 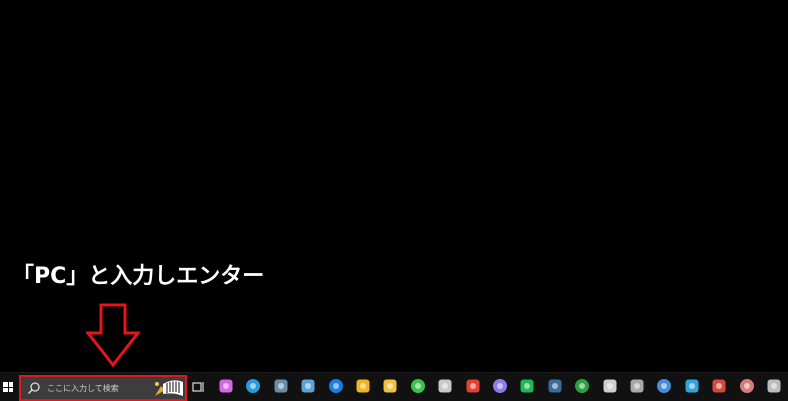 What do you see at coordinates (83, 388) in the screenshot?
I see `search-placeholder: ここに入力して検索` at bounding box center [83, 388].